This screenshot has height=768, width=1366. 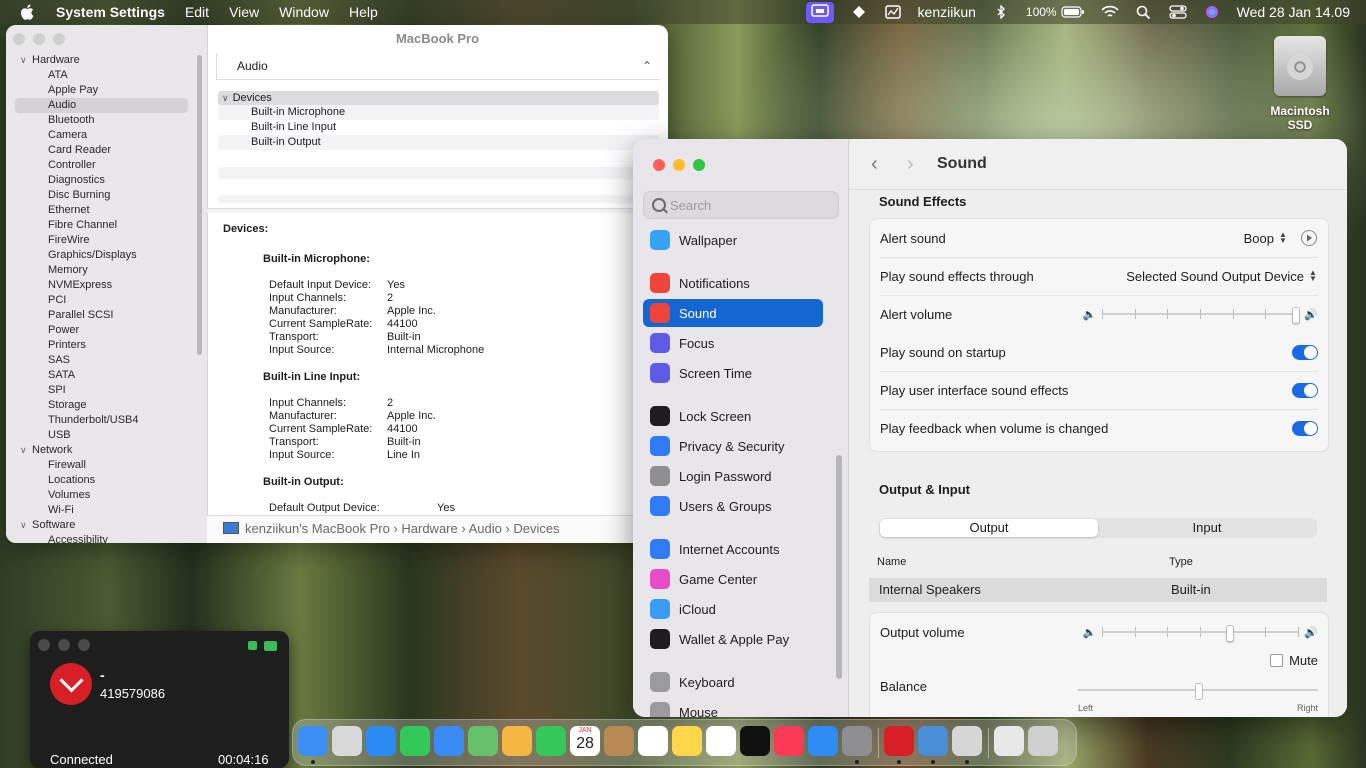 I want to click on tree-item: Bluetooth, so click(x=106, y=120).